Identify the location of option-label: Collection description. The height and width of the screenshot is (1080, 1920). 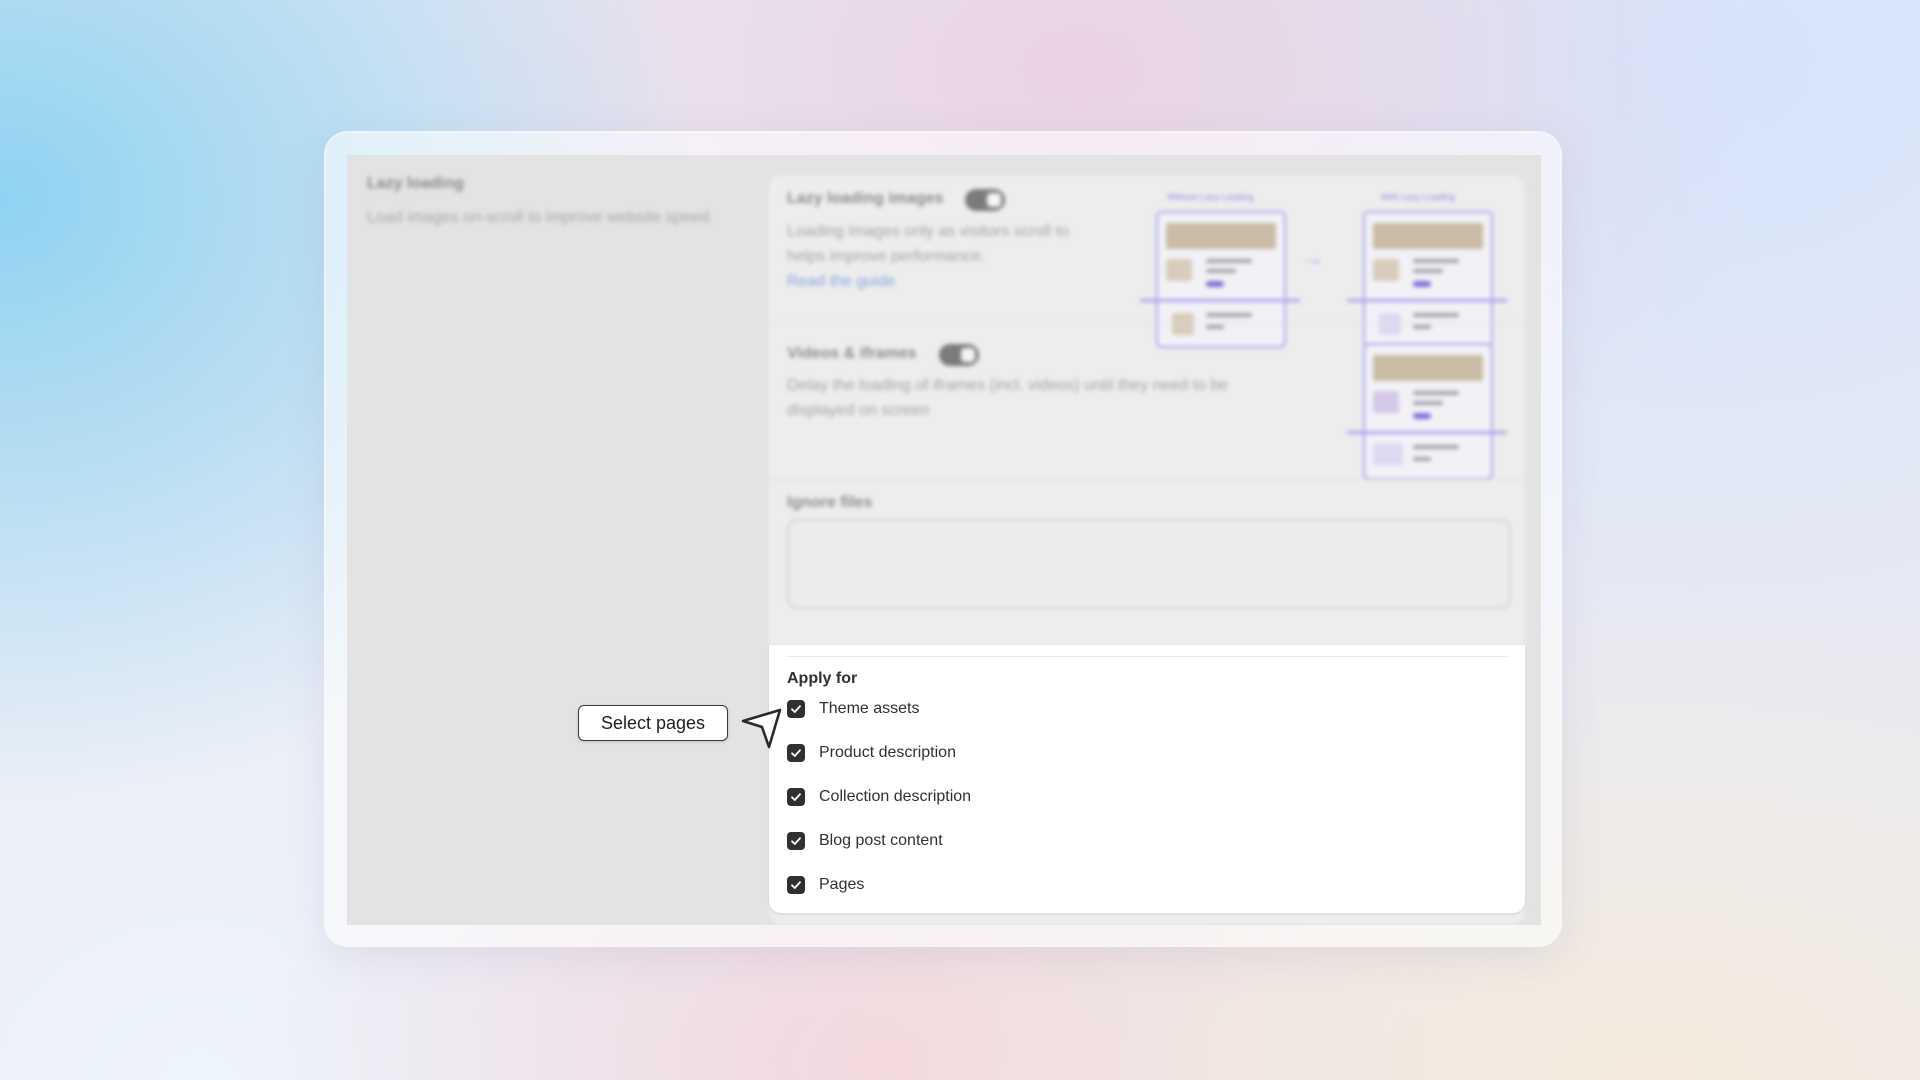
(895, 796).